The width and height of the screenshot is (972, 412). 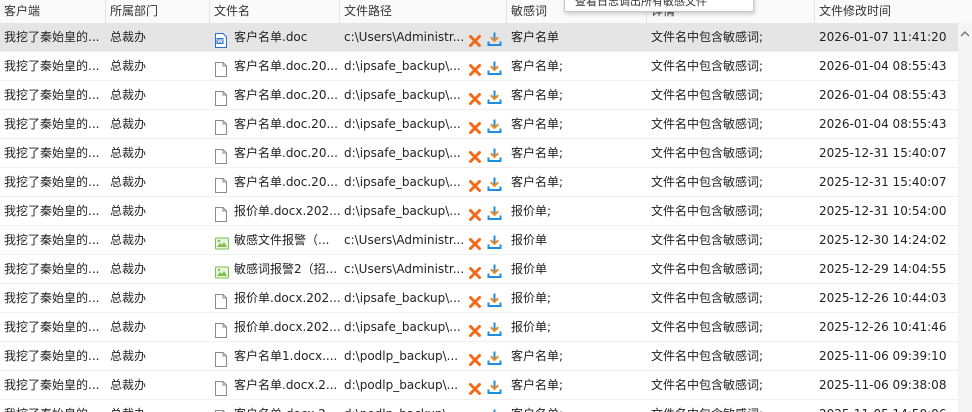 What do you see at coordinates (531, 327) in the screenshot?
I see `sensitive-word-cell: 报价单;` at bounding box center [531, 327].